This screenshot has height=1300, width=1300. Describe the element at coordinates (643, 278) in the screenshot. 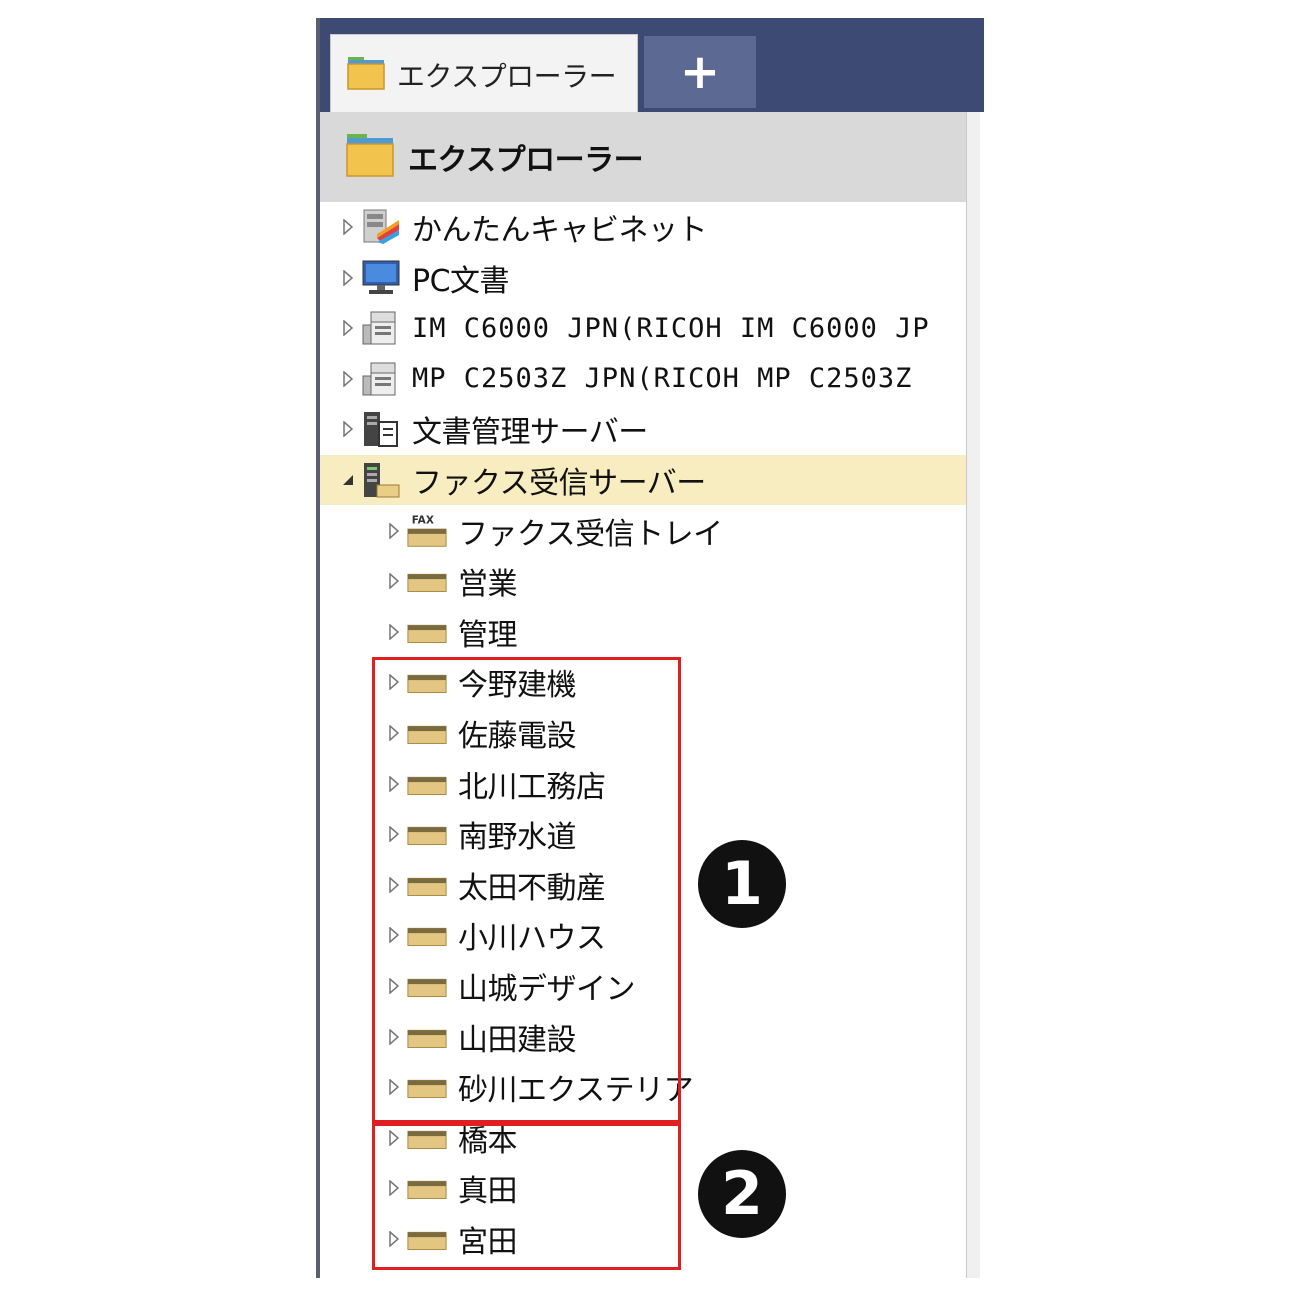

I see `tree-item: PC文書` at that location.